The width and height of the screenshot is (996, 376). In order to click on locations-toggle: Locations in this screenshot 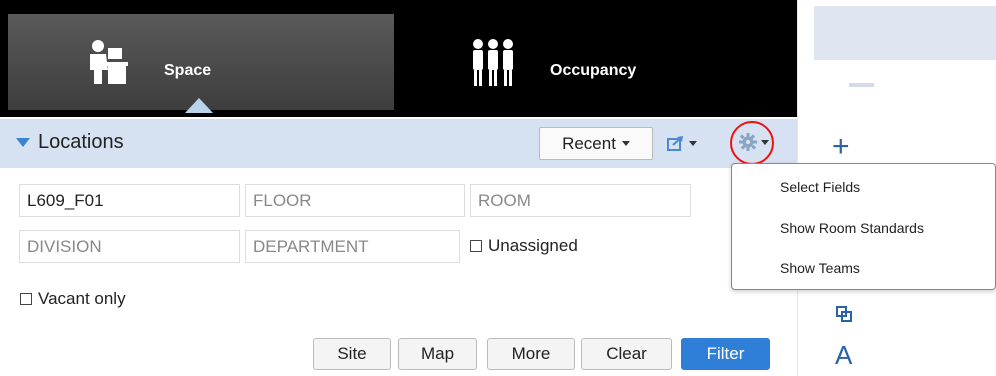, I will do `click(70, 142)`.